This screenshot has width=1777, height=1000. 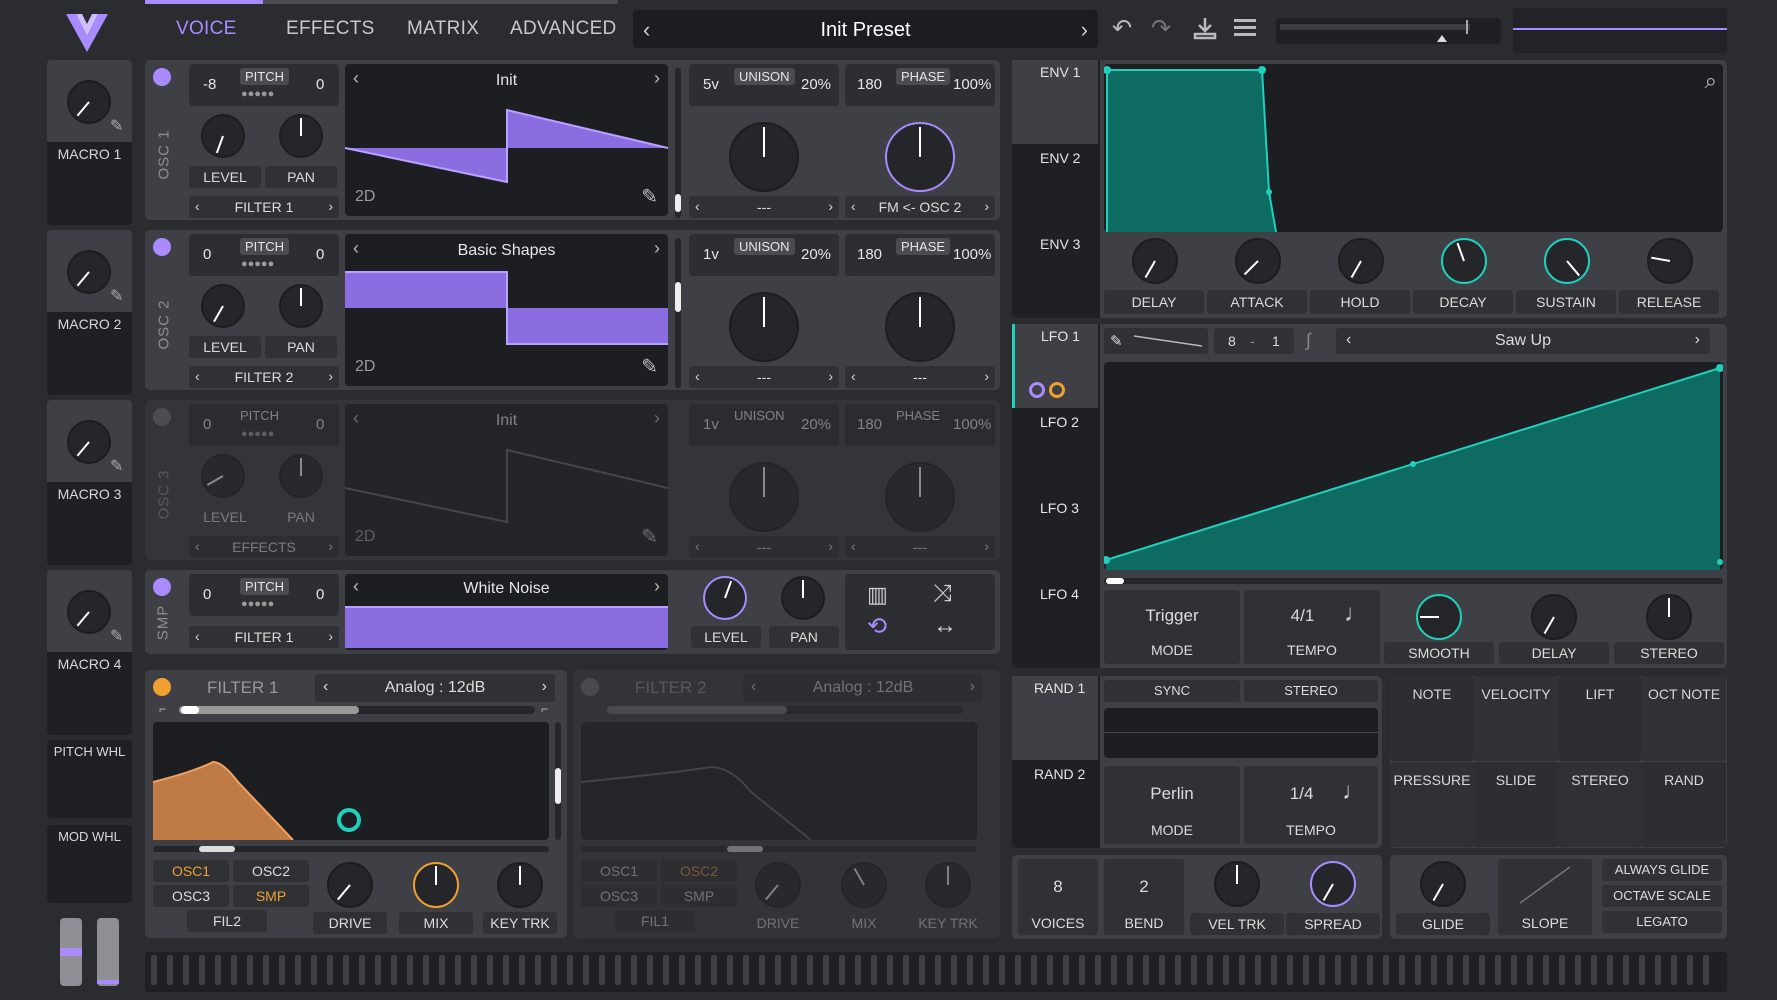 I want to click on env-2-tab: ENV 2, so click(x=1055, y=188).